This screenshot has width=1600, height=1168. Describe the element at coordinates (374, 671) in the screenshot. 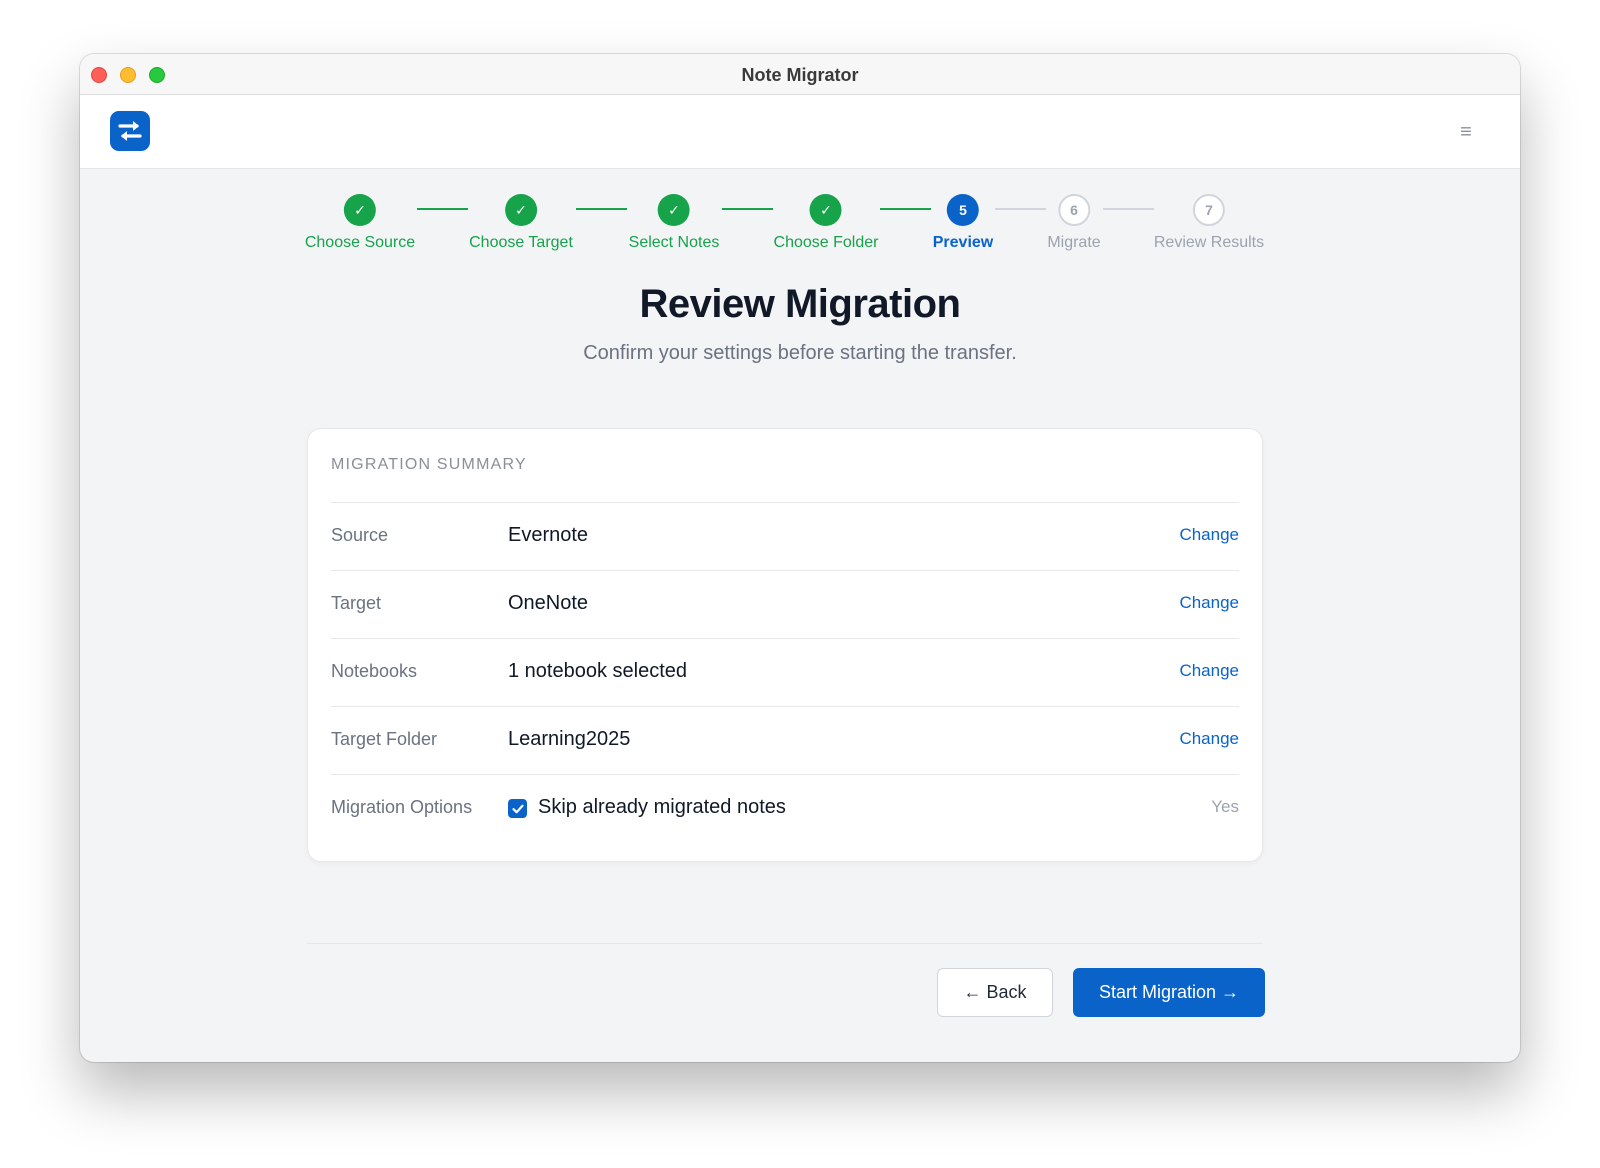

I see `row-label: Notebooks` at that location.